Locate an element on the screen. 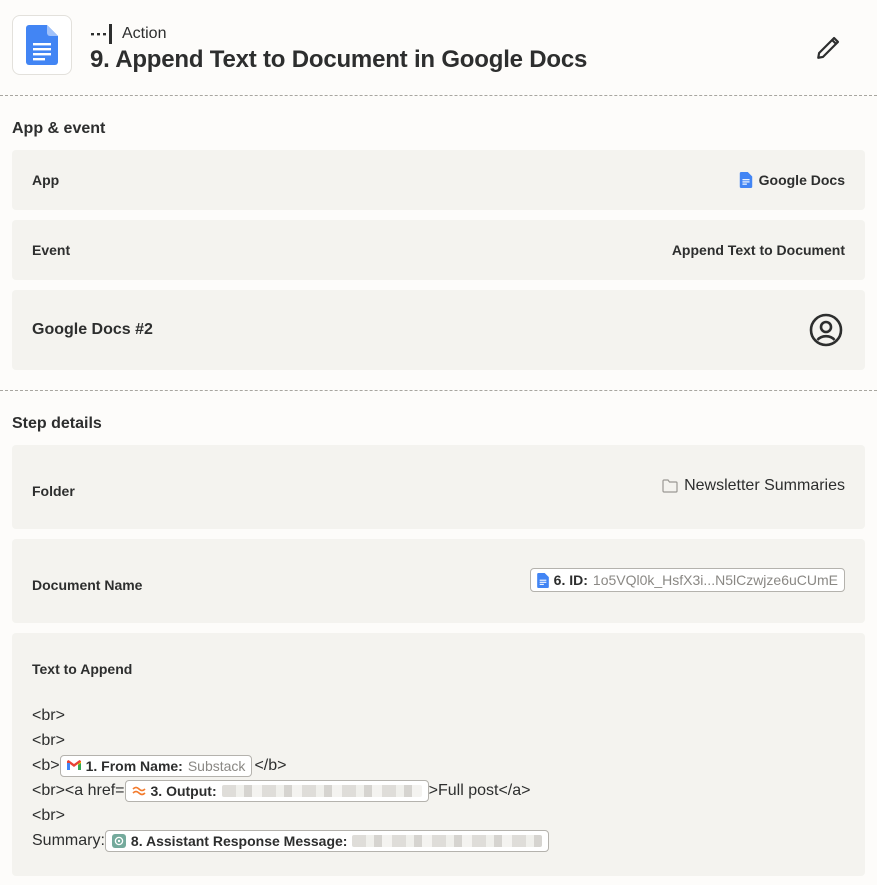 This screenshot has height=885, width=877. folder-value-label: Newsletter Summaries is located at coordinates (764, 485).